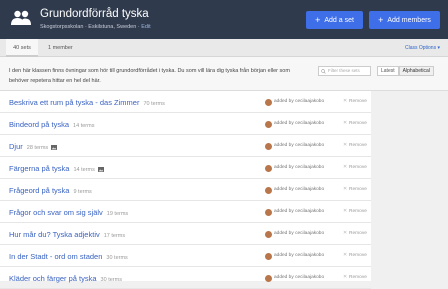 This screenshot has width=448, height=289. What do you see at coordinates (94, 14) in the screenshot?
I see `class-title: Grundordförråd tyska` at bounding box center [94, 14].